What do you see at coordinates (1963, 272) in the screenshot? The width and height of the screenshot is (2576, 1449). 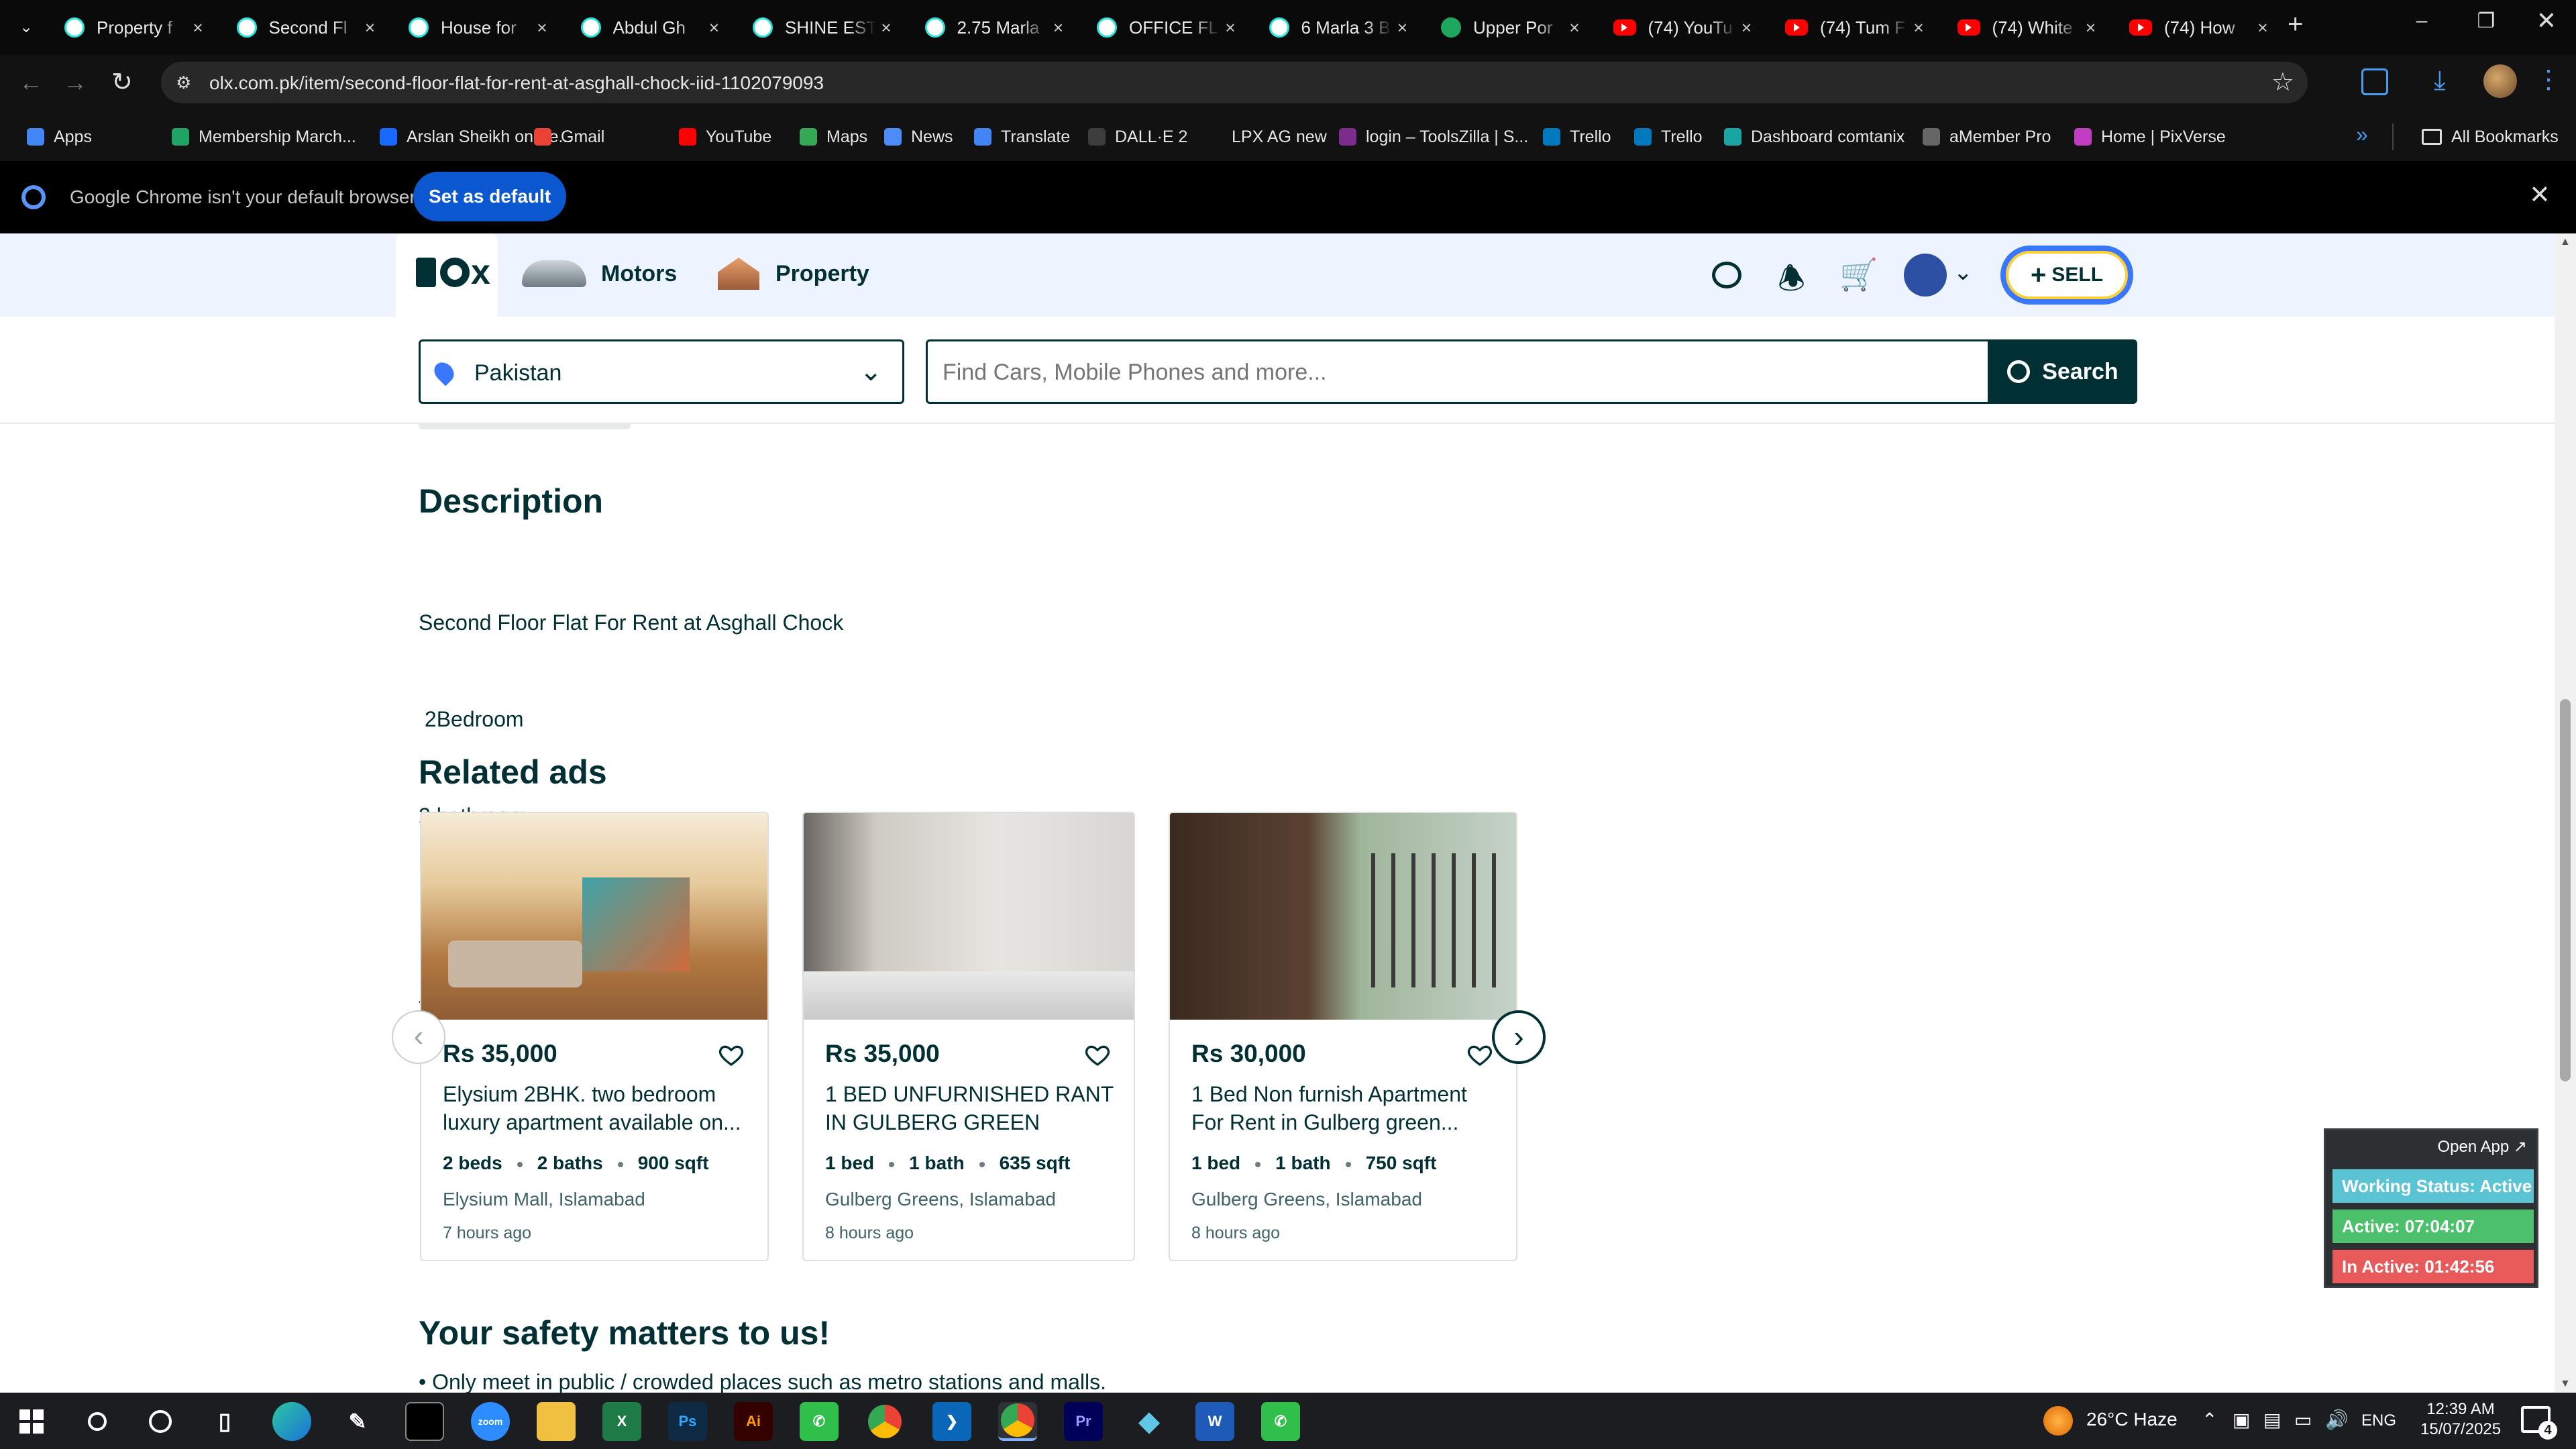 I see `chevron-down-icon: ⌄` at bounding box center [1963, 272].